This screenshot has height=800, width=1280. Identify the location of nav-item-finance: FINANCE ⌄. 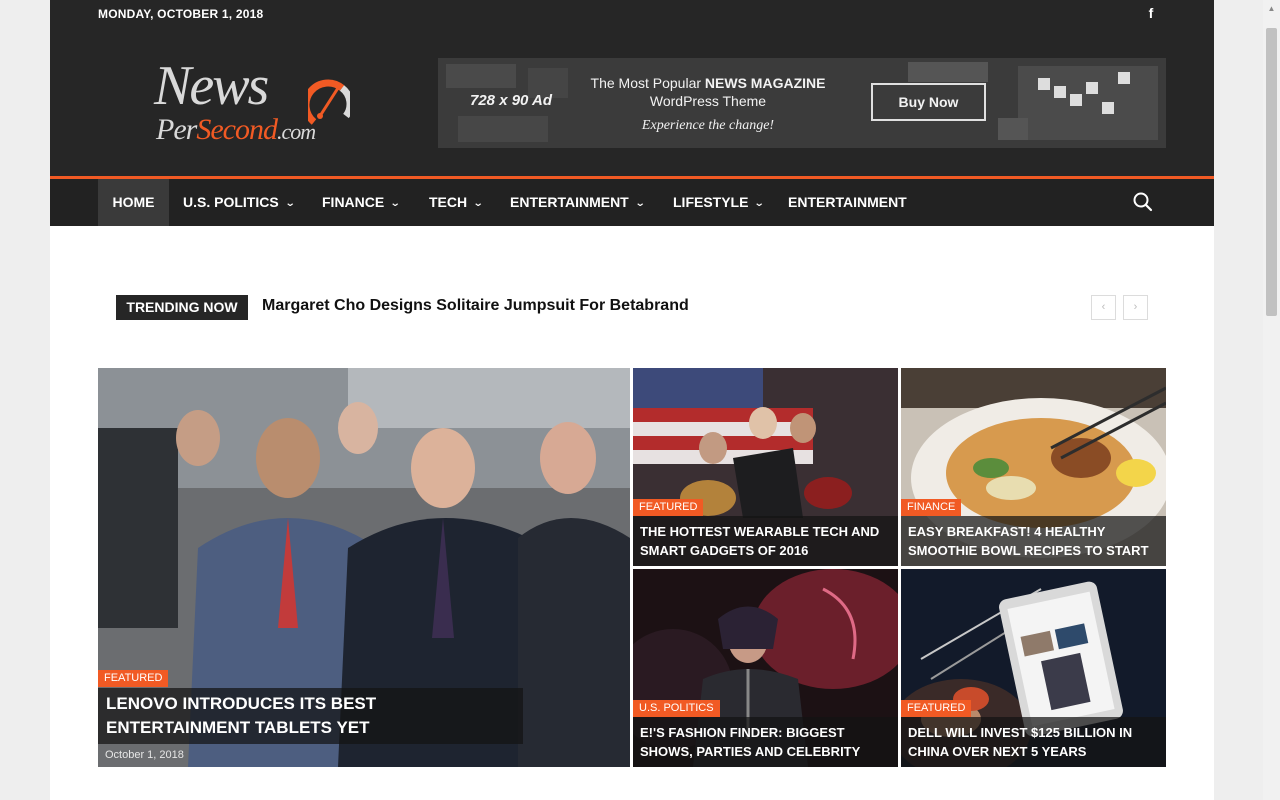
(361, 202).